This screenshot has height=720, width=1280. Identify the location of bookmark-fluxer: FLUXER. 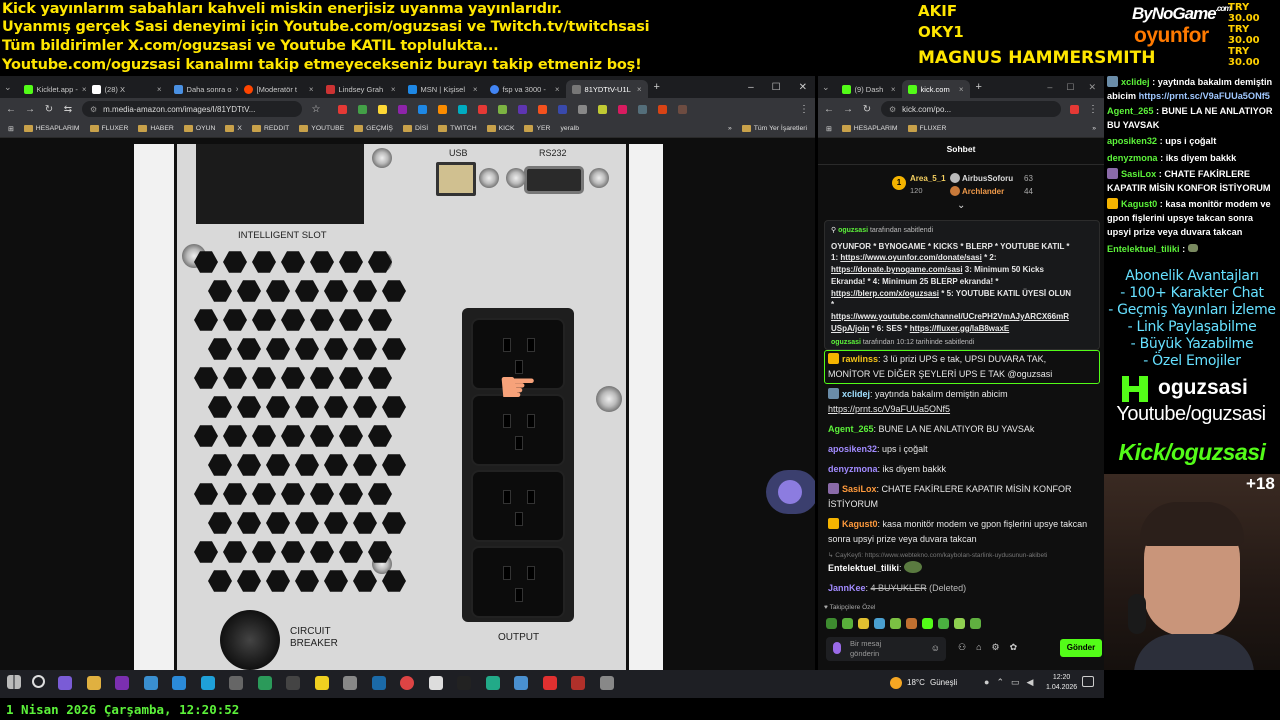
(926, 128).